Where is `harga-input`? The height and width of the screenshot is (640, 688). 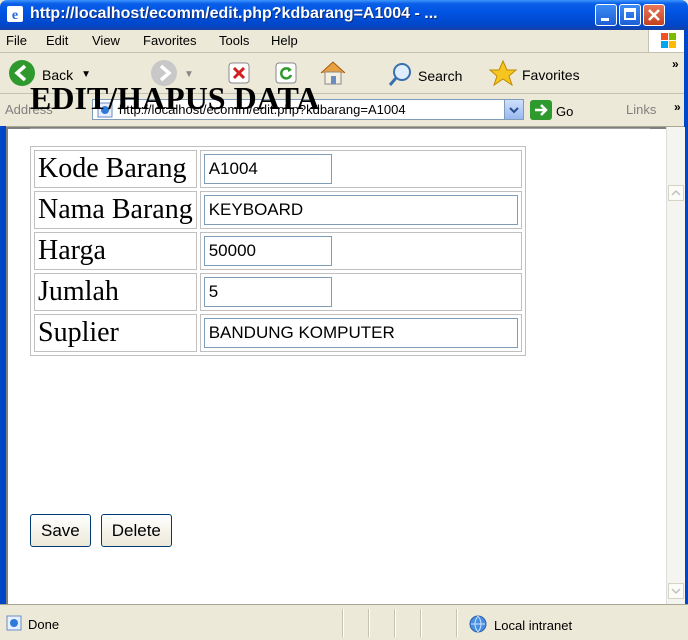
harga-input is located at coordinates (267, 251).